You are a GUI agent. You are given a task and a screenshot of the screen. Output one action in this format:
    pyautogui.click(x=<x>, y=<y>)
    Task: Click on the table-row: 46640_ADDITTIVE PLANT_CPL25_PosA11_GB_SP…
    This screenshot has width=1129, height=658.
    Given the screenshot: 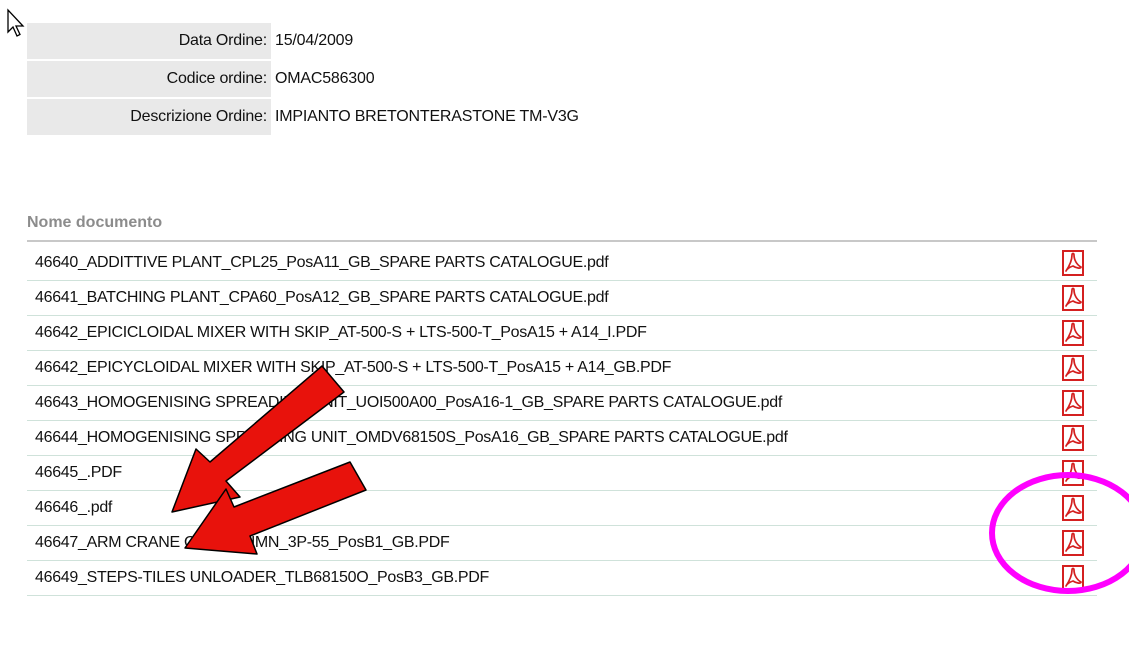 What is the action you would take?
    pyautogui.click(x=562, y=263)
    